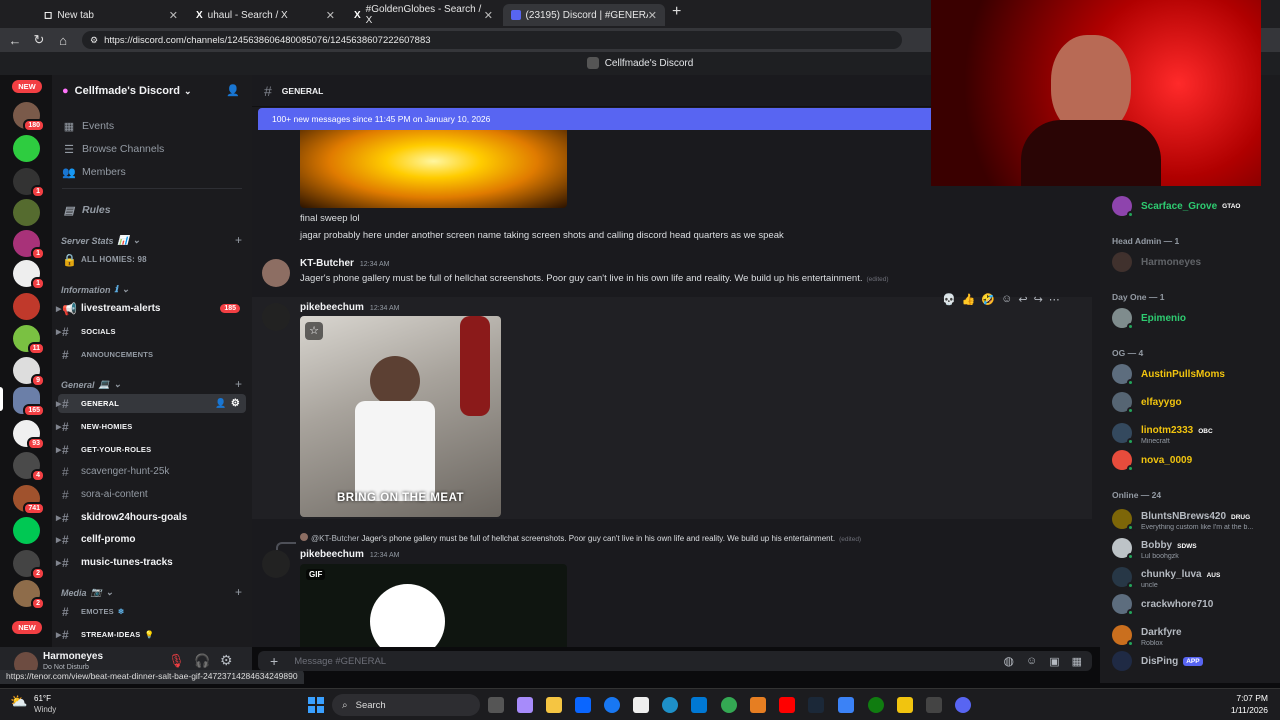 The height and width of the screenshot is (720, 1280). Describe the element at coordinates (988, 301) in the screenshot. I see `laugh-reaction-icon: 🤣` at that location.